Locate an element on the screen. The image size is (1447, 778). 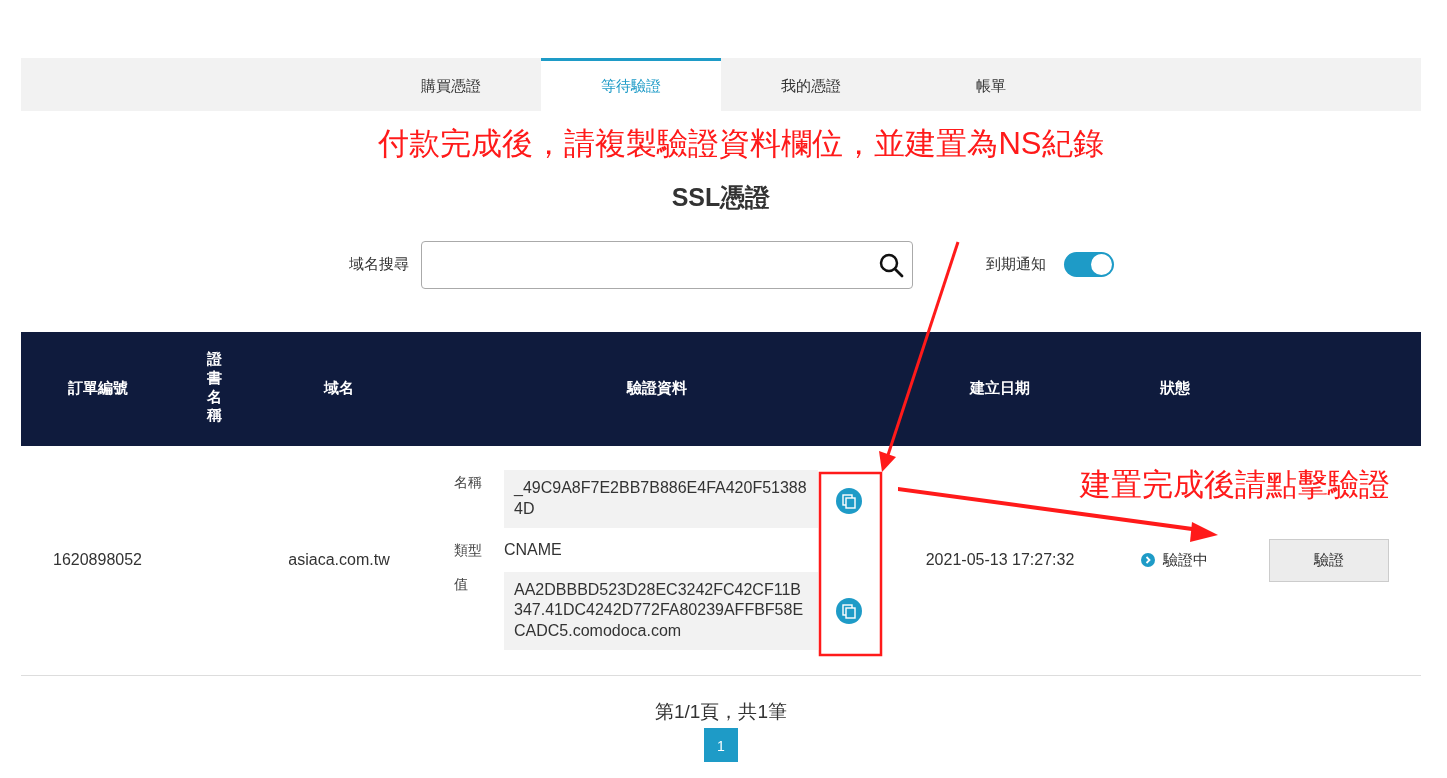
search-icon is located at coordinates (891, 264).